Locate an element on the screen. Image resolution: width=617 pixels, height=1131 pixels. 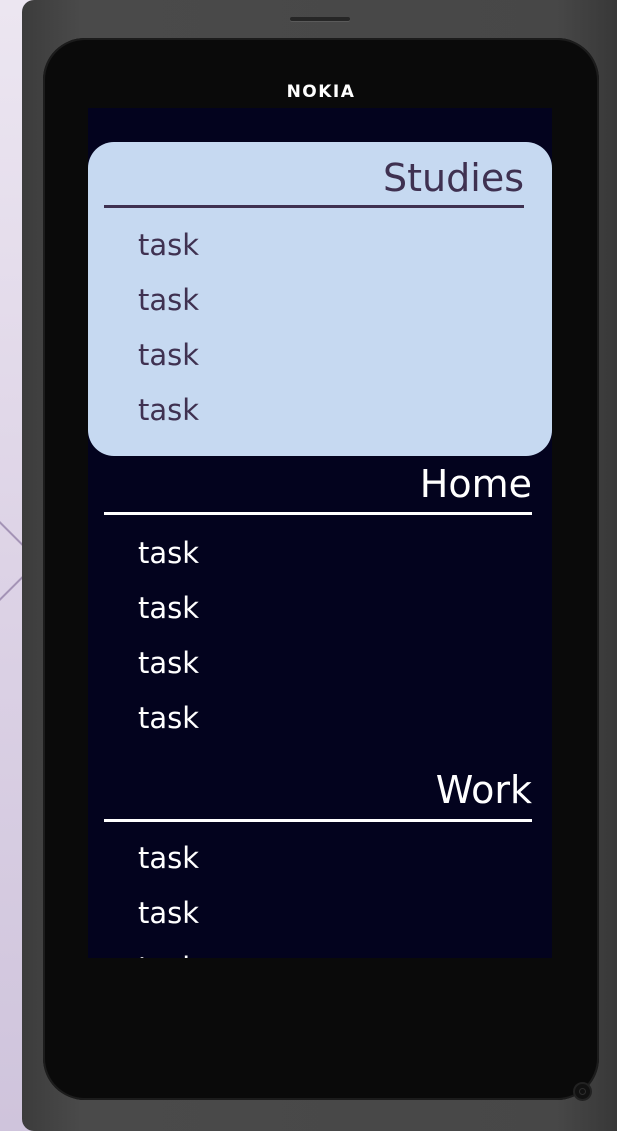
task-group-work: Work task task task is located at coordinates (320, 862).